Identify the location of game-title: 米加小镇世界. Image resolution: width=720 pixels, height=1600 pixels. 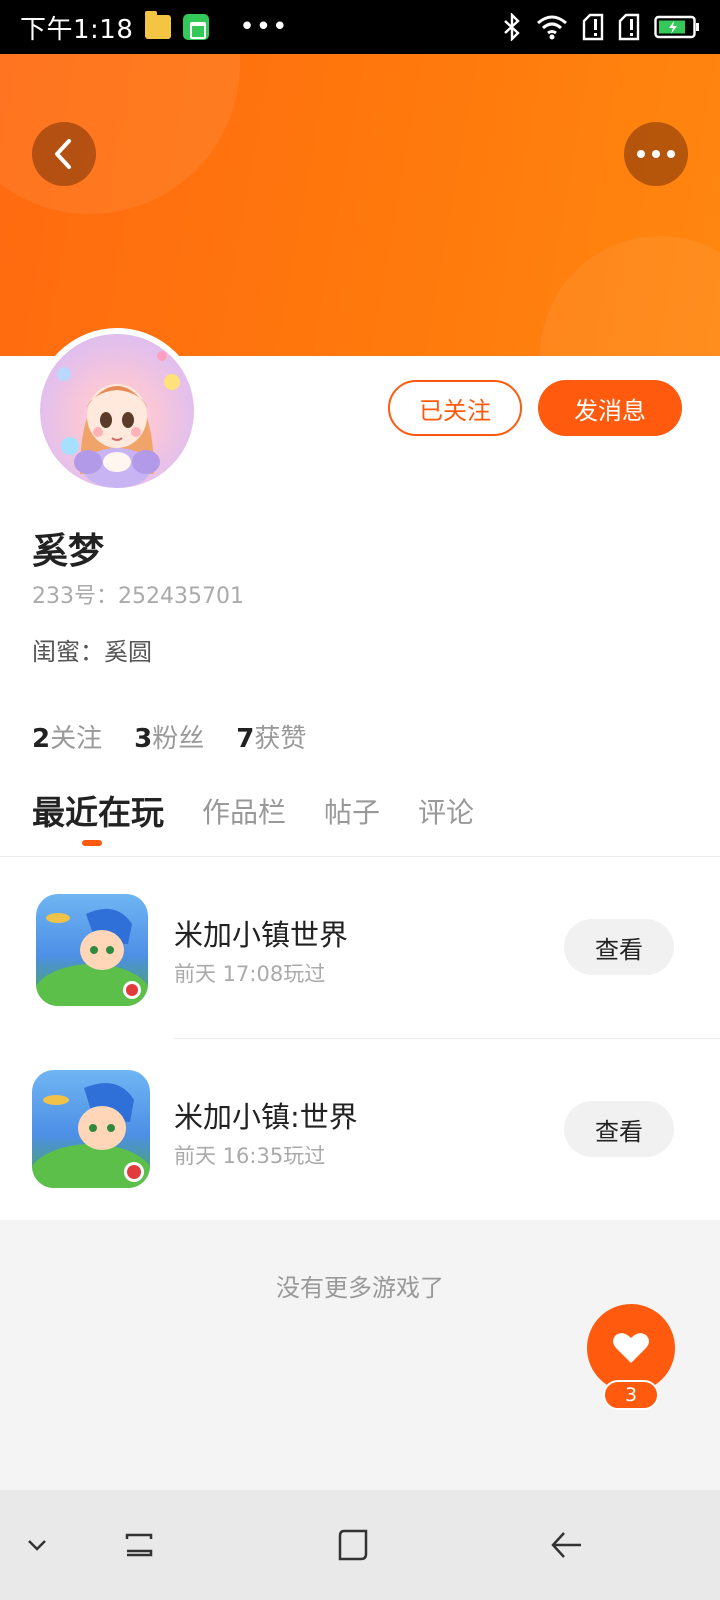
(261, 935).